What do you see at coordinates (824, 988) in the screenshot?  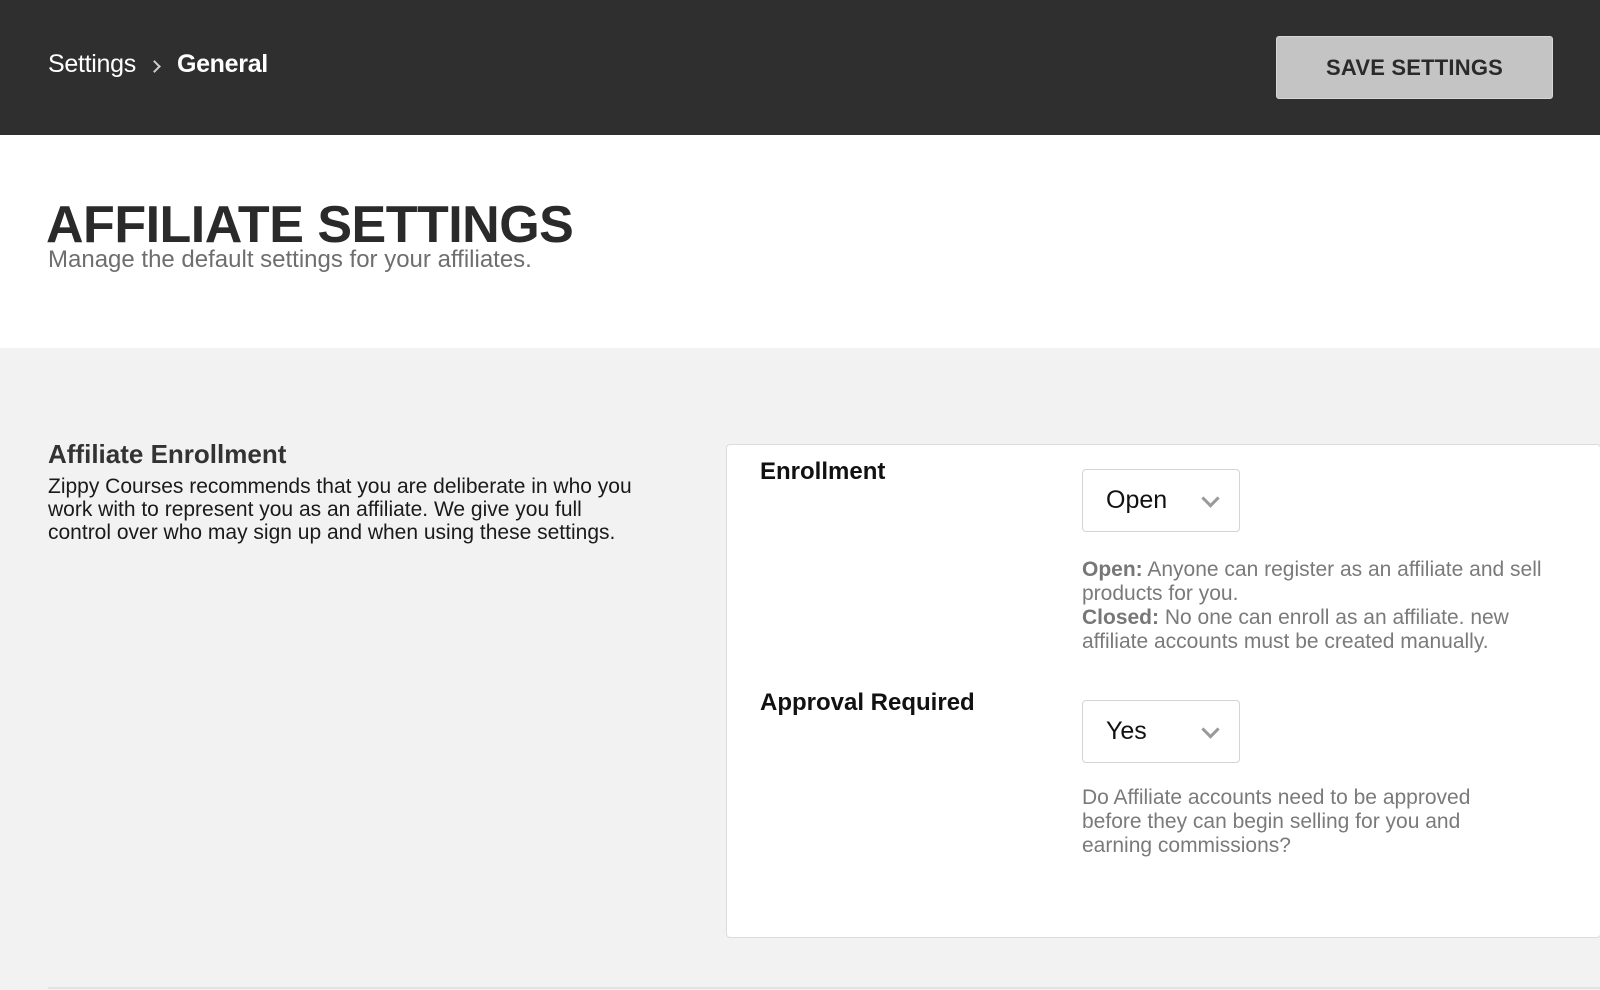 I see `section-divider` at bounding box center [824, 988].